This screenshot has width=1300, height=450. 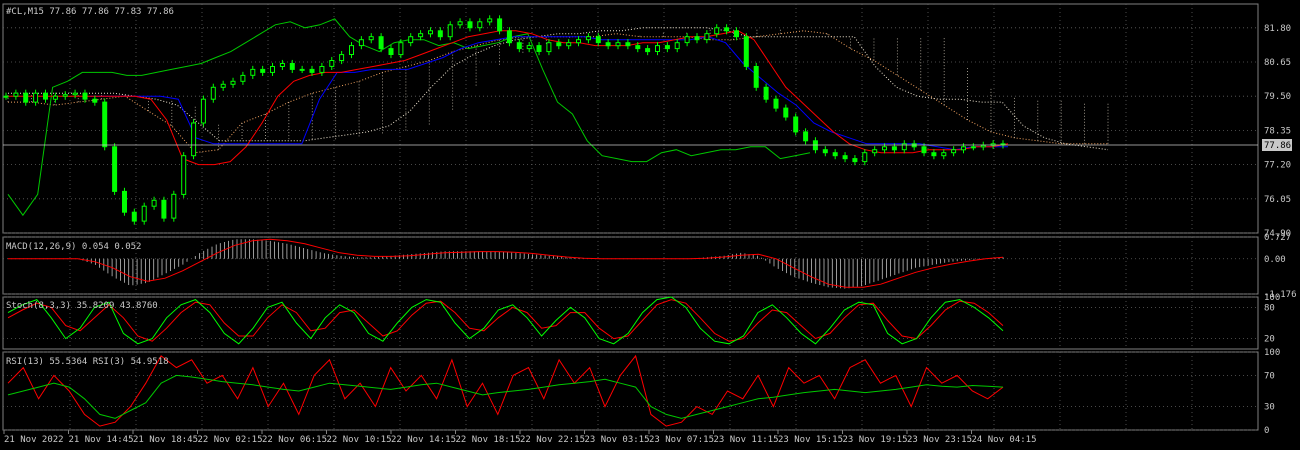 What do you see at coordinates (1277, 97) in the screenshot?
I see `price-y-tick-label: 79.50` at bounding box center [1277, 97].